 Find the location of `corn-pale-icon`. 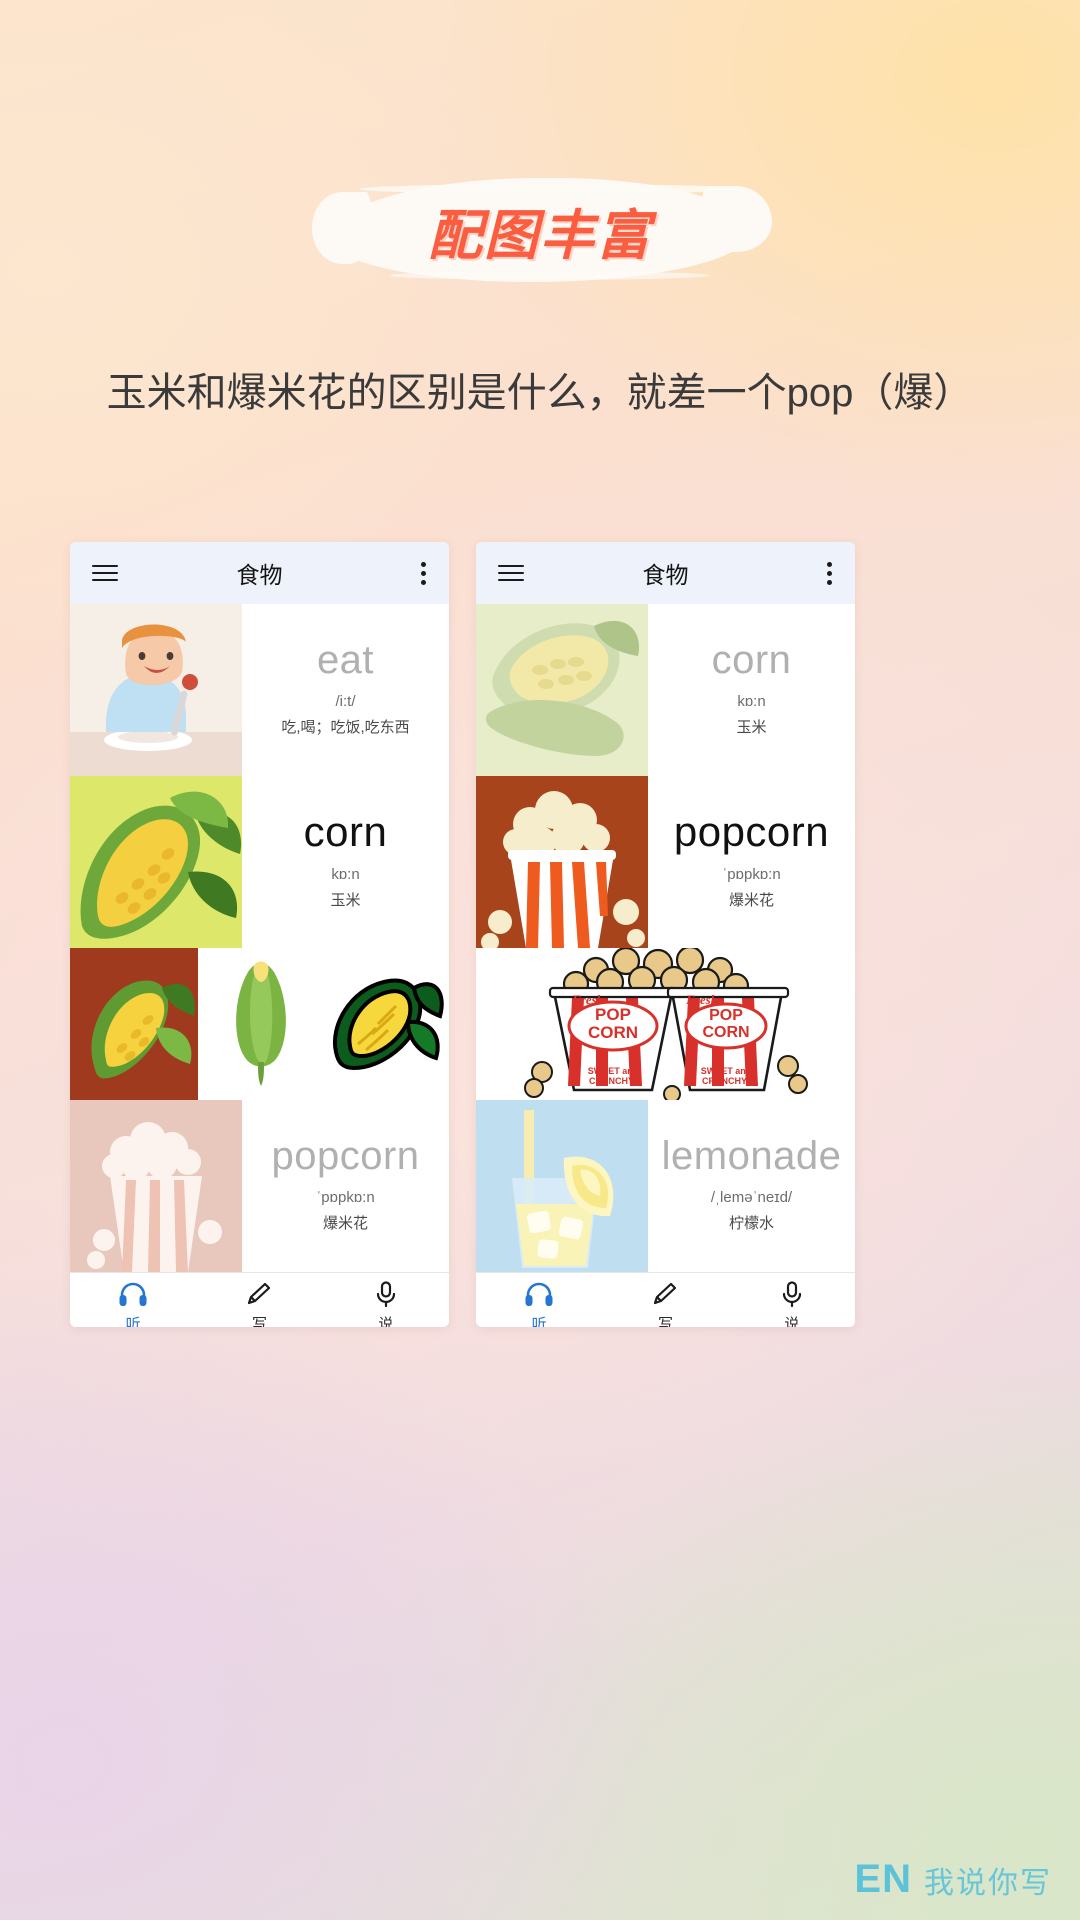

corn-pale-icon is located at coordinates (562, 690).